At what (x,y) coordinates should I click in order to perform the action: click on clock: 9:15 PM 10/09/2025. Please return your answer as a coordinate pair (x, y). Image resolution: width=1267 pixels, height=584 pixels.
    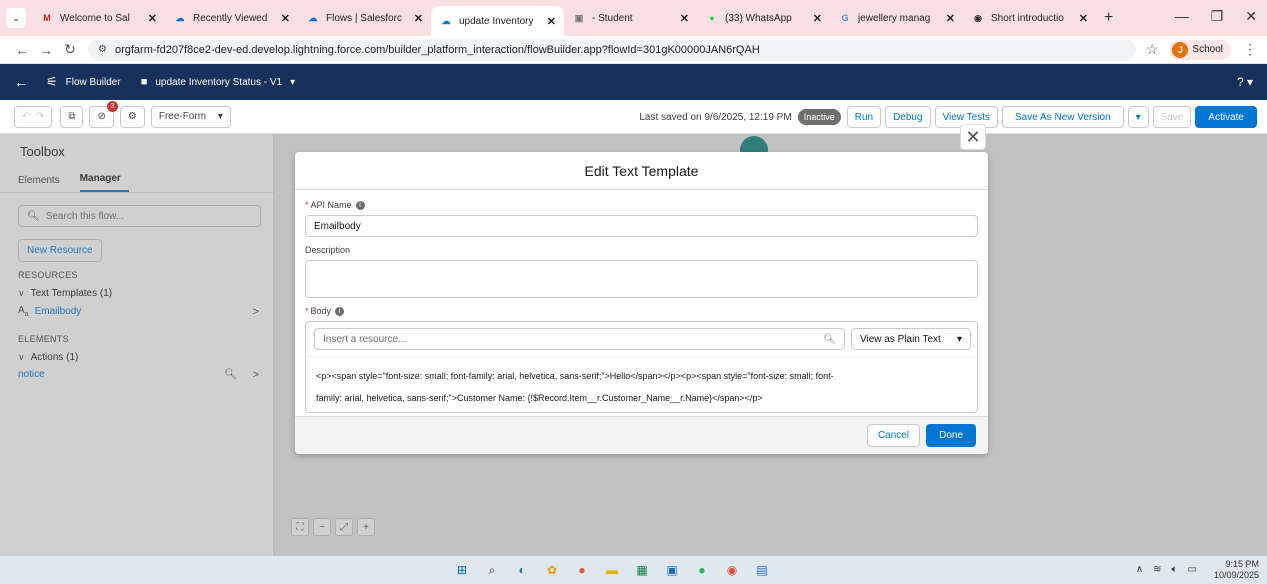
    Looking at the image, I should click on (1236, 570).